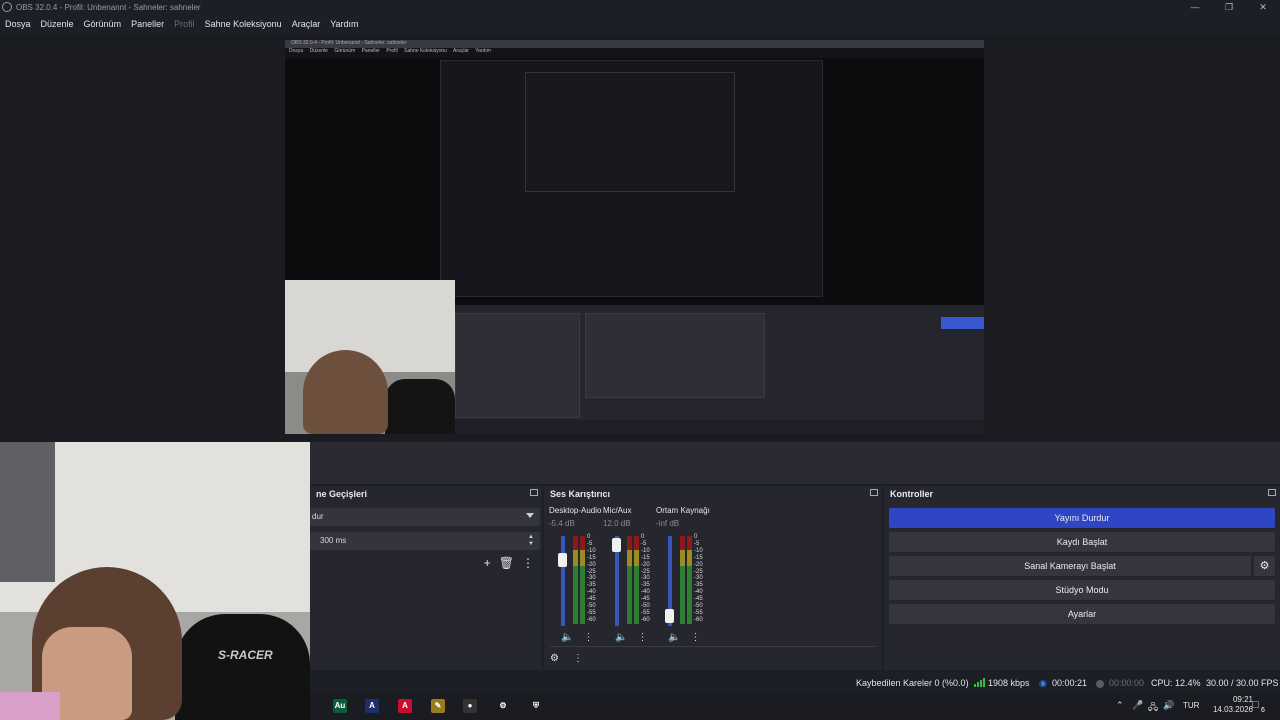 The image size is (1280, 720). What do you see at coordinates (1082, 518) in the screenshot?
I see `stop-streaming-button: Yayını Durdur` at bounding box center [1082, 518].